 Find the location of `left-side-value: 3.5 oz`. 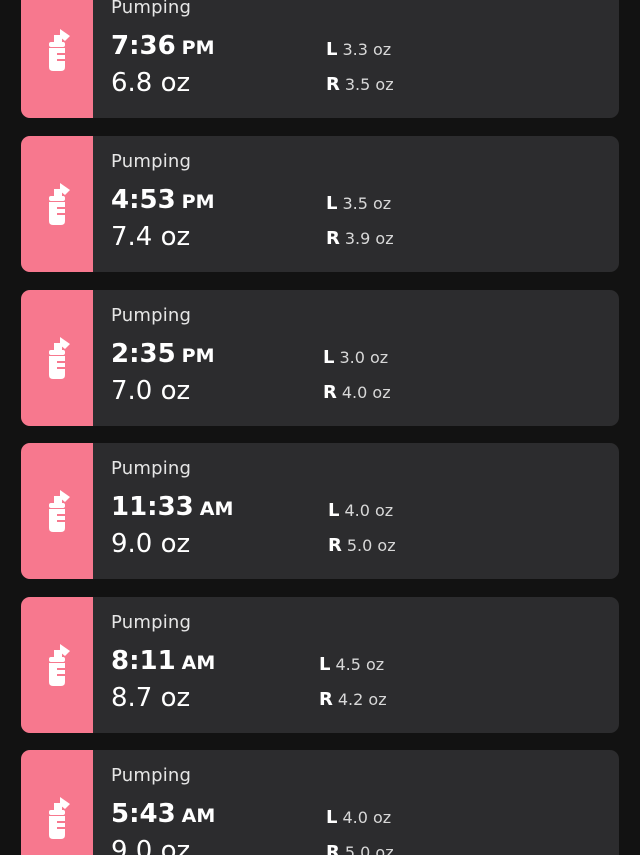

left-side-value: 3.5 oz is located at coordinates (367, 203).